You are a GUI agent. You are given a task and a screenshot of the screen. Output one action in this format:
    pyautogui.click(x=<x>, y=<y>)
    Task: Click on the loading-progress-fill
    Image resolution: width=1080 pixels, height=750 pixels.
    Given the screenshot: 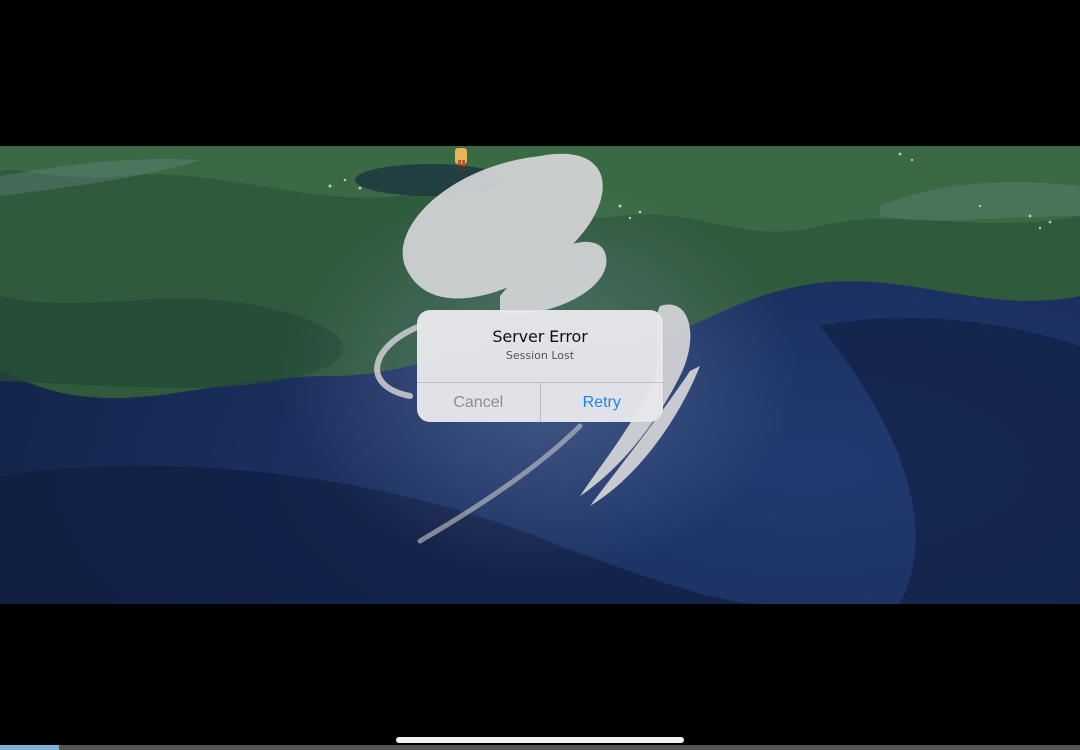 What is the action you would take?
    pyautogui.click(x=30, y=747)
    